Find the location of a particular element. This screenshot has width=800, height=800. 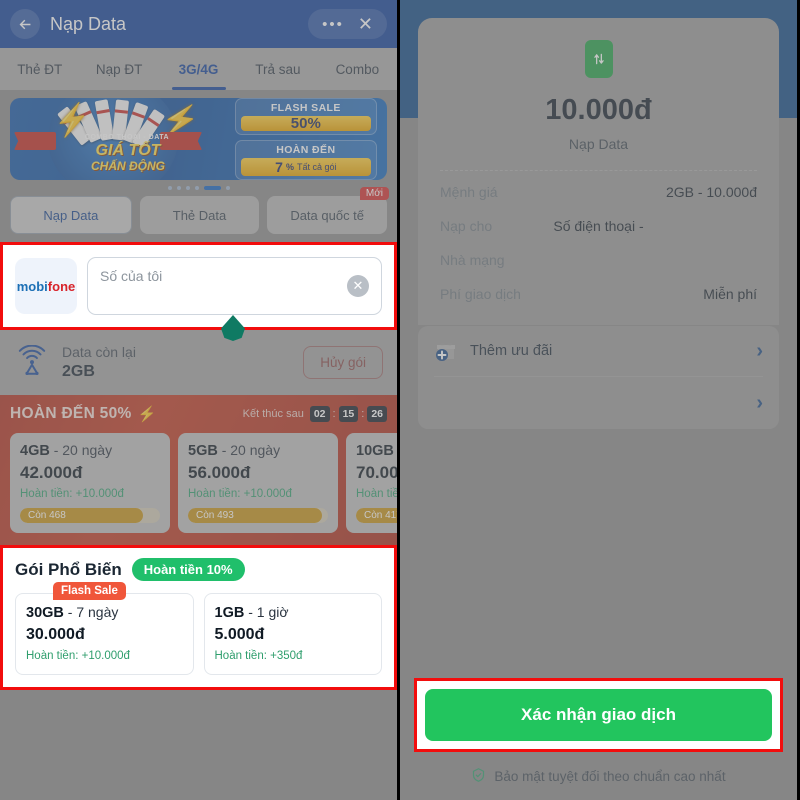

cancel-package-button: Hủy gói is located at coordinates (343, 362).